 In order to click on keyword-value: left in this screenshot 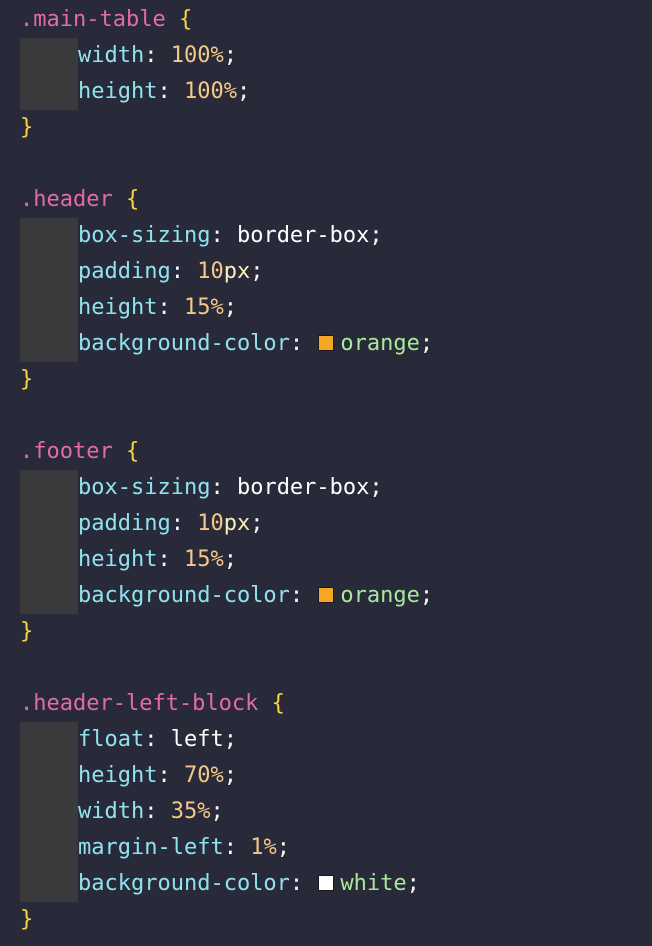, I will do `click(197, 739)`.